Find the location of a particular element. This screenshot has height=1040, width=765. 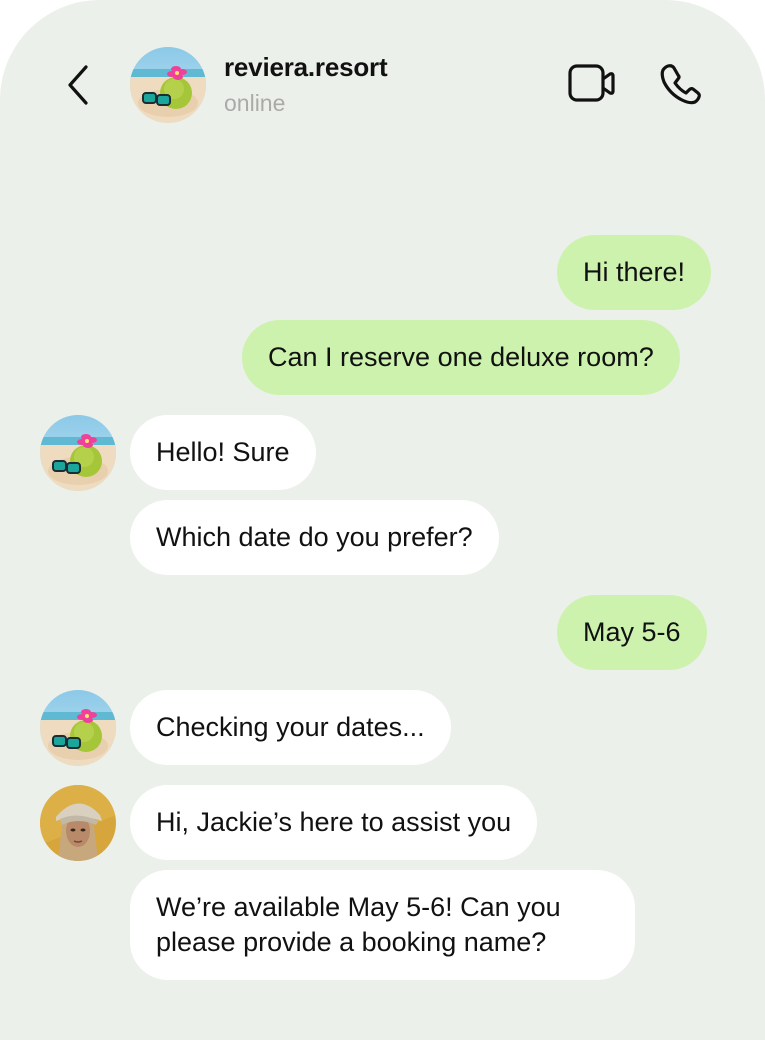

chevron-left-icon is located at coordinates (78, 85).